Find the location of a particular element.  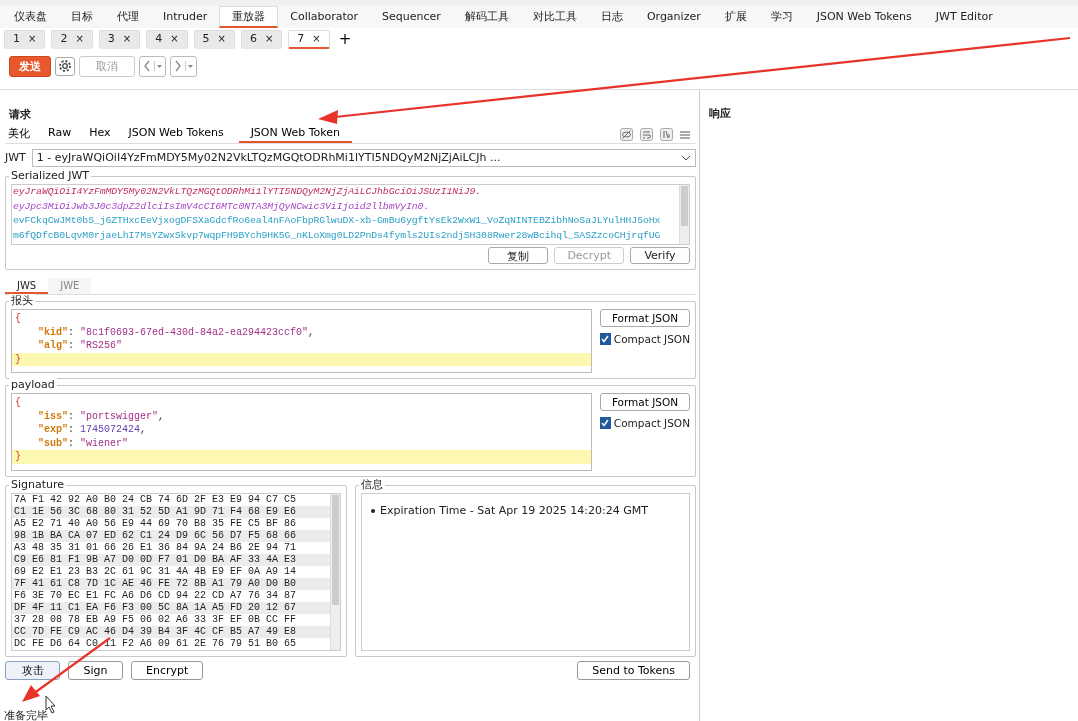

chevron-left-icon is located at coordinates (147, 66).